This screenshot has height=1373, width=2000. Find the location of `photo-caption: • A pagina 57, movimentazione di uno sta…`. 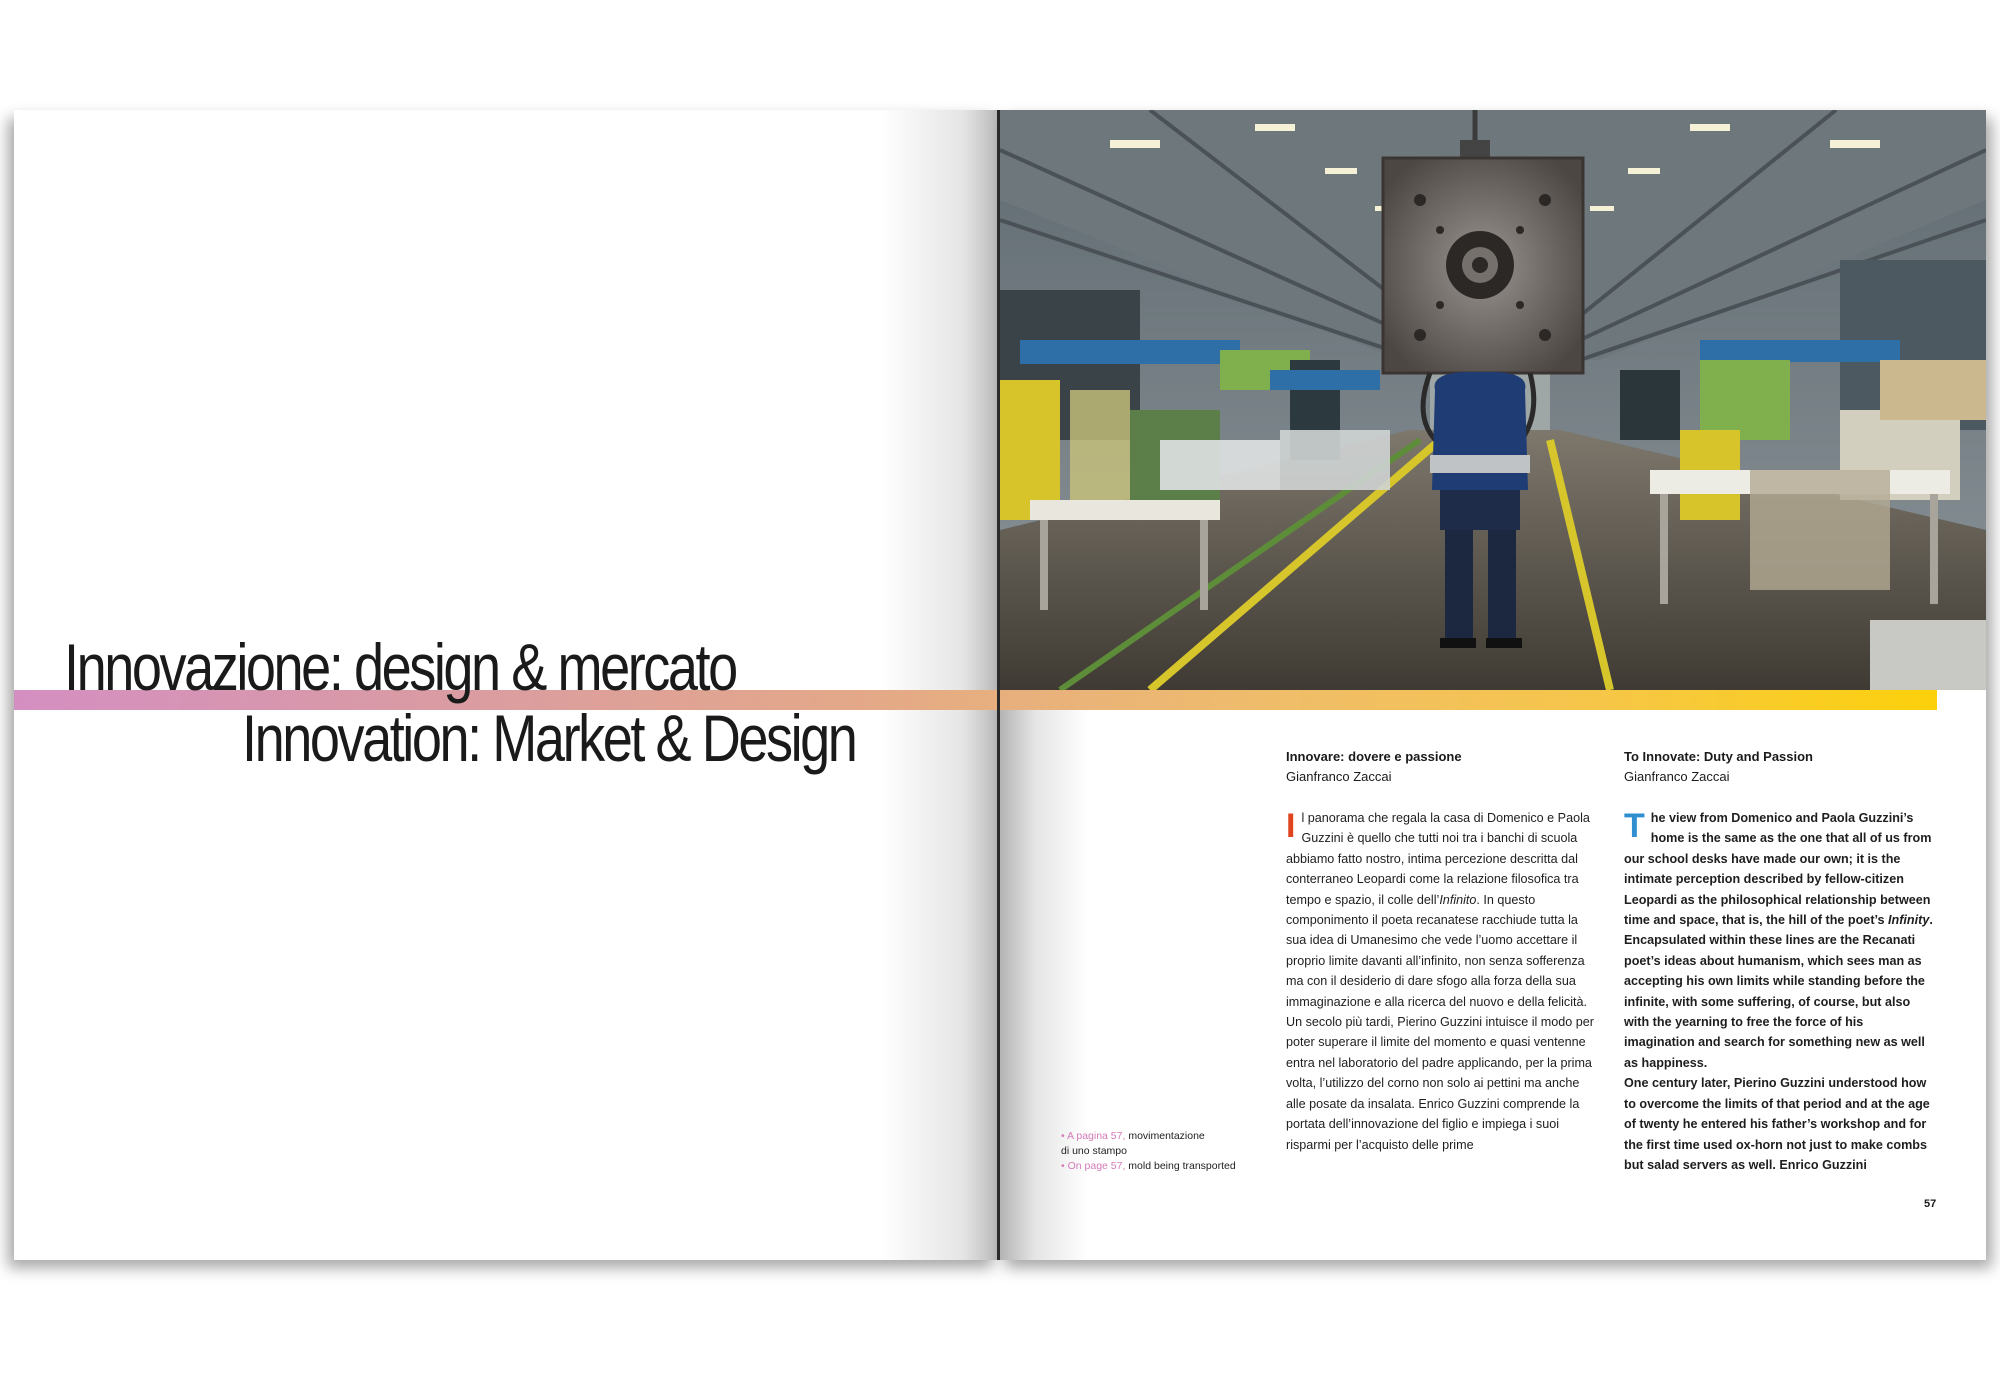

photo-caption: • A pagina 57, movimentazione di uno sta… is located at coordinates (1148, 1151).